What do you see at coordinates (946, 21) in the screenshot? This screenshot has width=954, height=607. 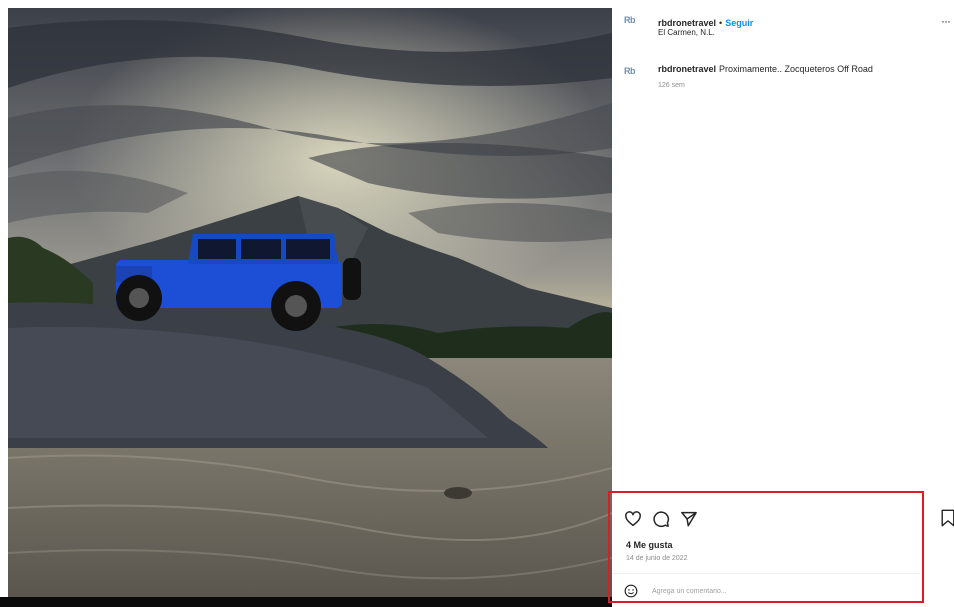 I see `more-options-icon: ···` at bounding box center [946, 21].